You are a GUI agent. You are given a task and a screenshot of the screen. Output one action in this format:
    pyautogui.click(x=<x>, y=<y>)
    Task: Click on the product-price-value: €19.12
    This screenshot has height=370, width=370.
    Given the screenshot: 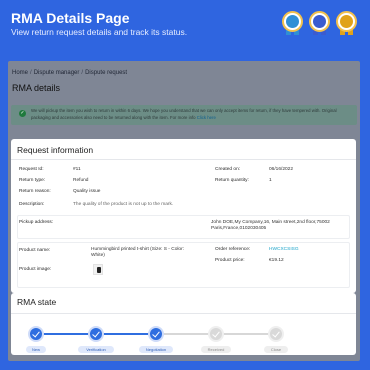 What is the action you would take?
    pyautogui.click(x=276, y=260)
    